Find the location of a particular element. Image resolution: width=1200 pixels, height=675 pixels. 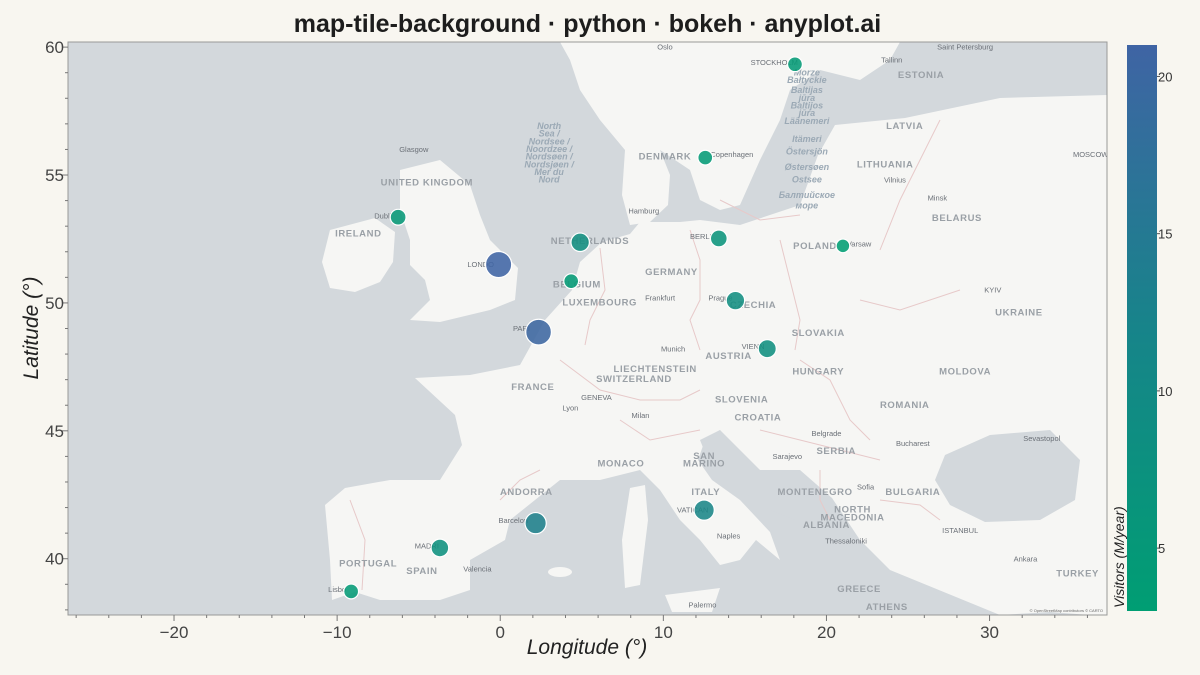

sea-label: Itämeri is located at coordinates (807, 139).